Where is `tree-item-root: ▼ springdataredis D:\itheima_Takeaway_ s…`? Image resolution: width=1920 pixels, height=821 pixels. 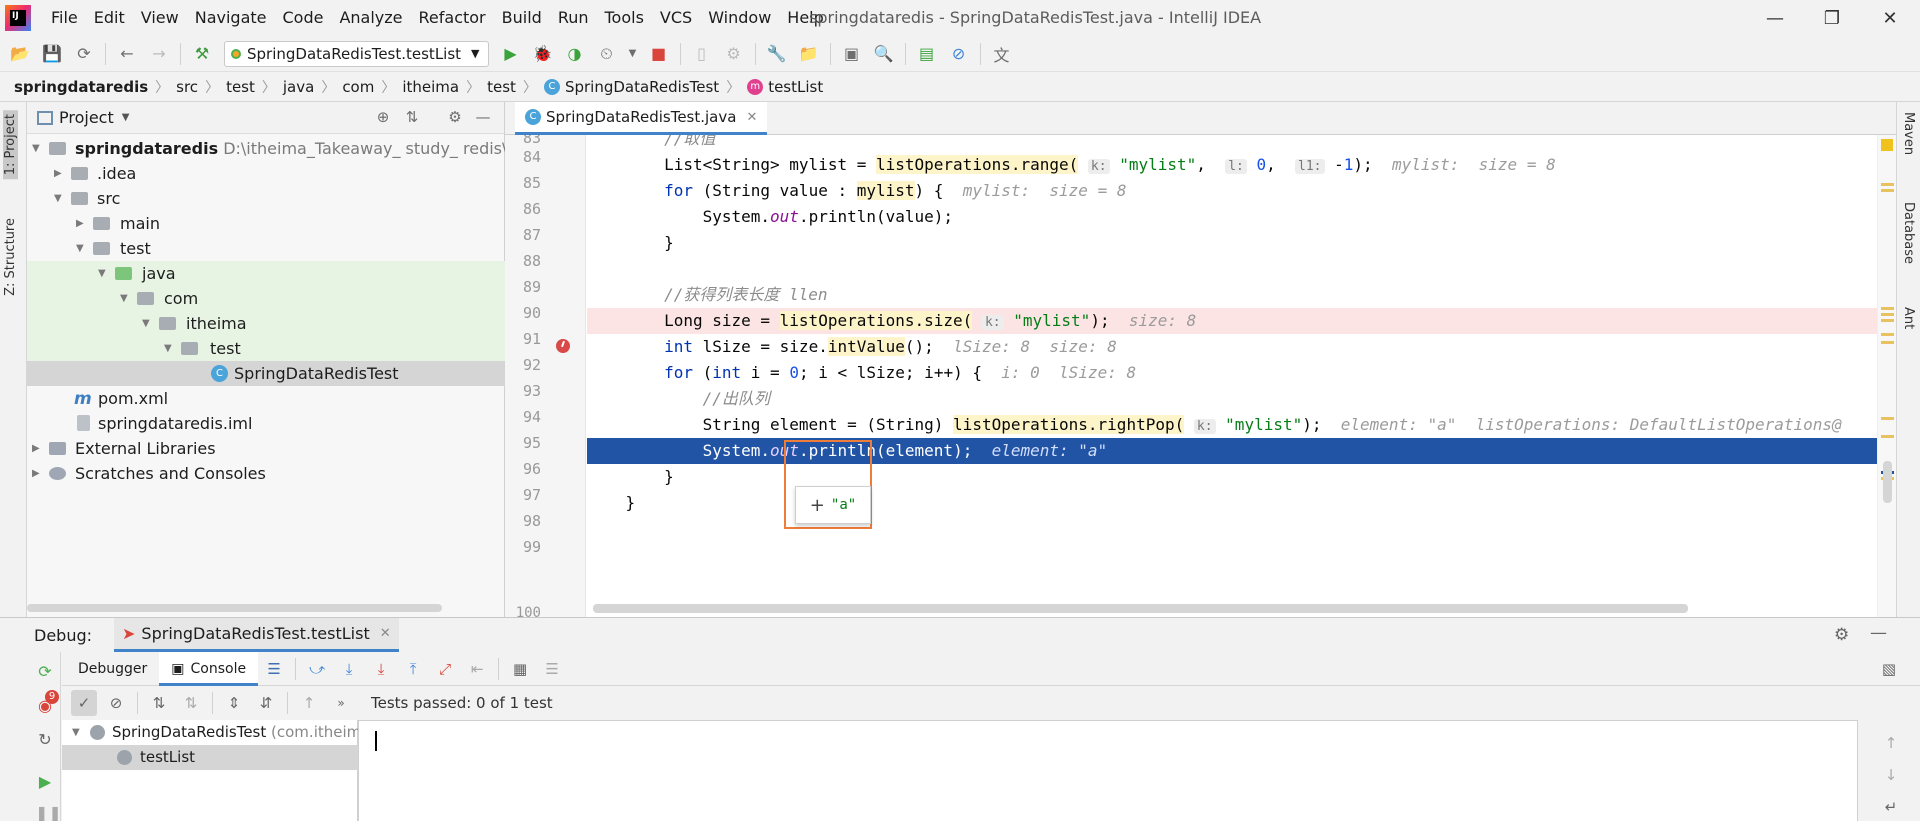
tree-item-root: ▼ springdataredis D:\itheima_Takeaway_ s… is located at coordinates (266, 148).